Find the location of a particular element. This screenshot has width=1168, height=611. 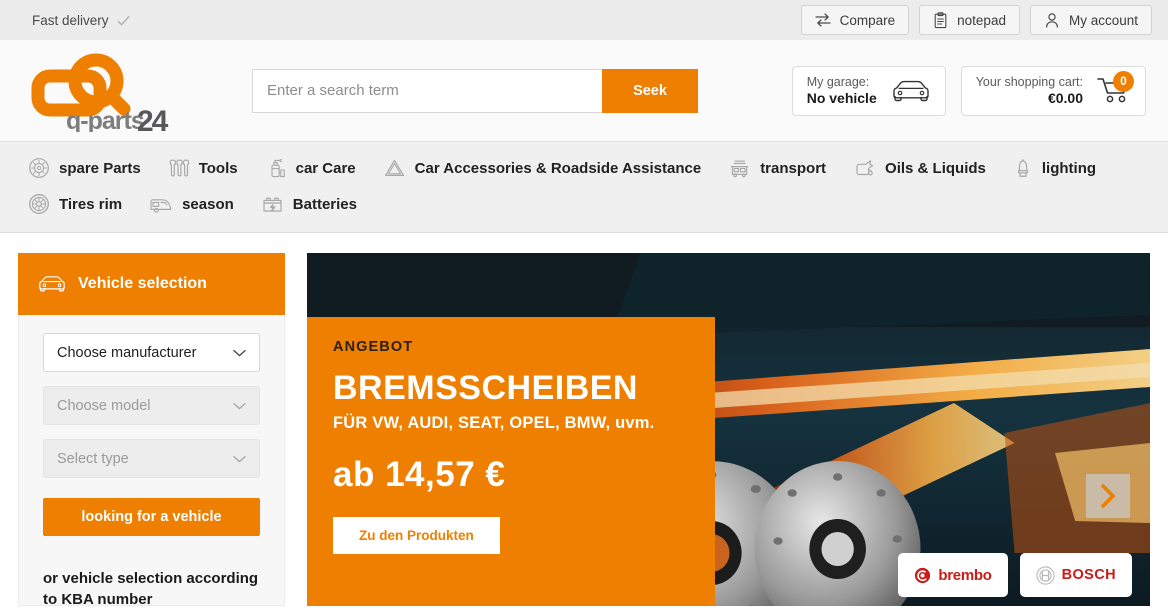

nav-label: Batteries is located at coordinates (324, 204).